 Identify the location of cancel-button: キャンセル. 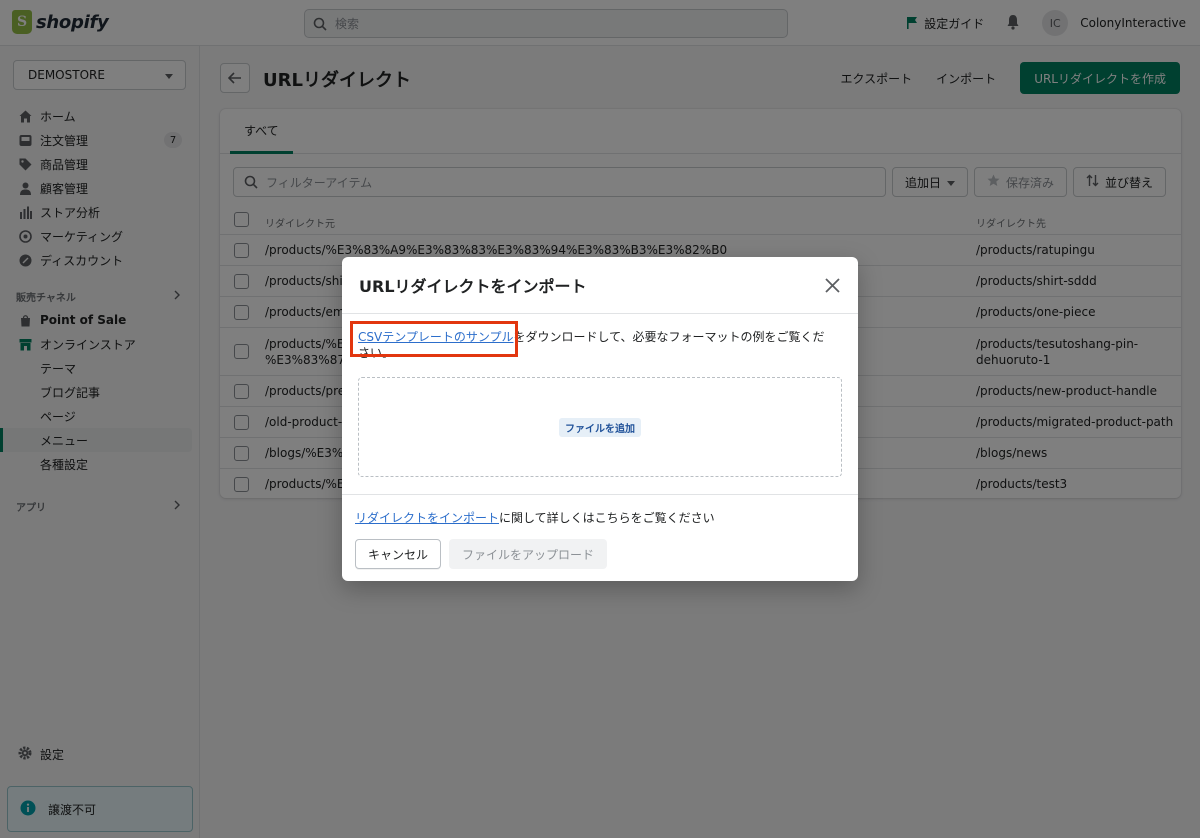
(398, 554).